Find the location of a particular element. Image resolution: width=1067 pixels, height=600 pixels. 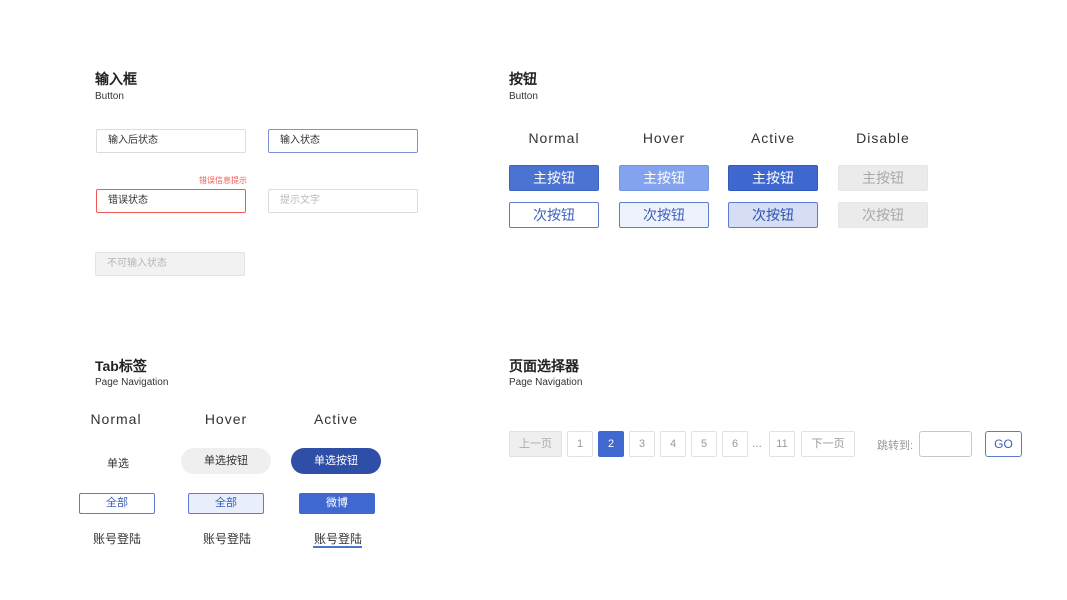

pager-section-subtitle: Page Navigation is located at coordinates (546, 382).